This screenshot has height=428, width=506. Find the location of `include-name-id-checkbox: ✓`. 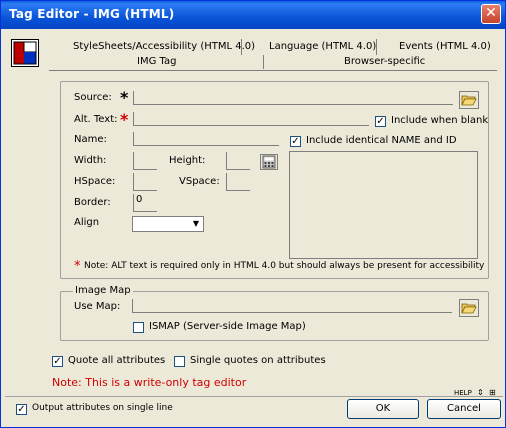

include-name-id-checkbox: ✓ is located at coordinates (295, 141).